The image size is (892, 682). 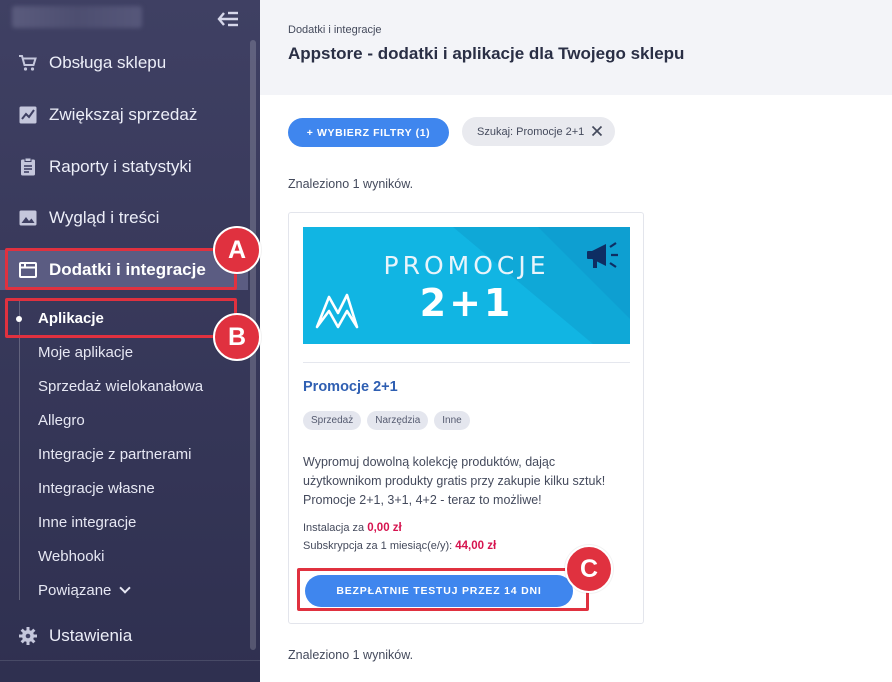 What do you see at coordinates (77, 17) in the screenshot?
I see `logo` at bounding box center [77, 17].